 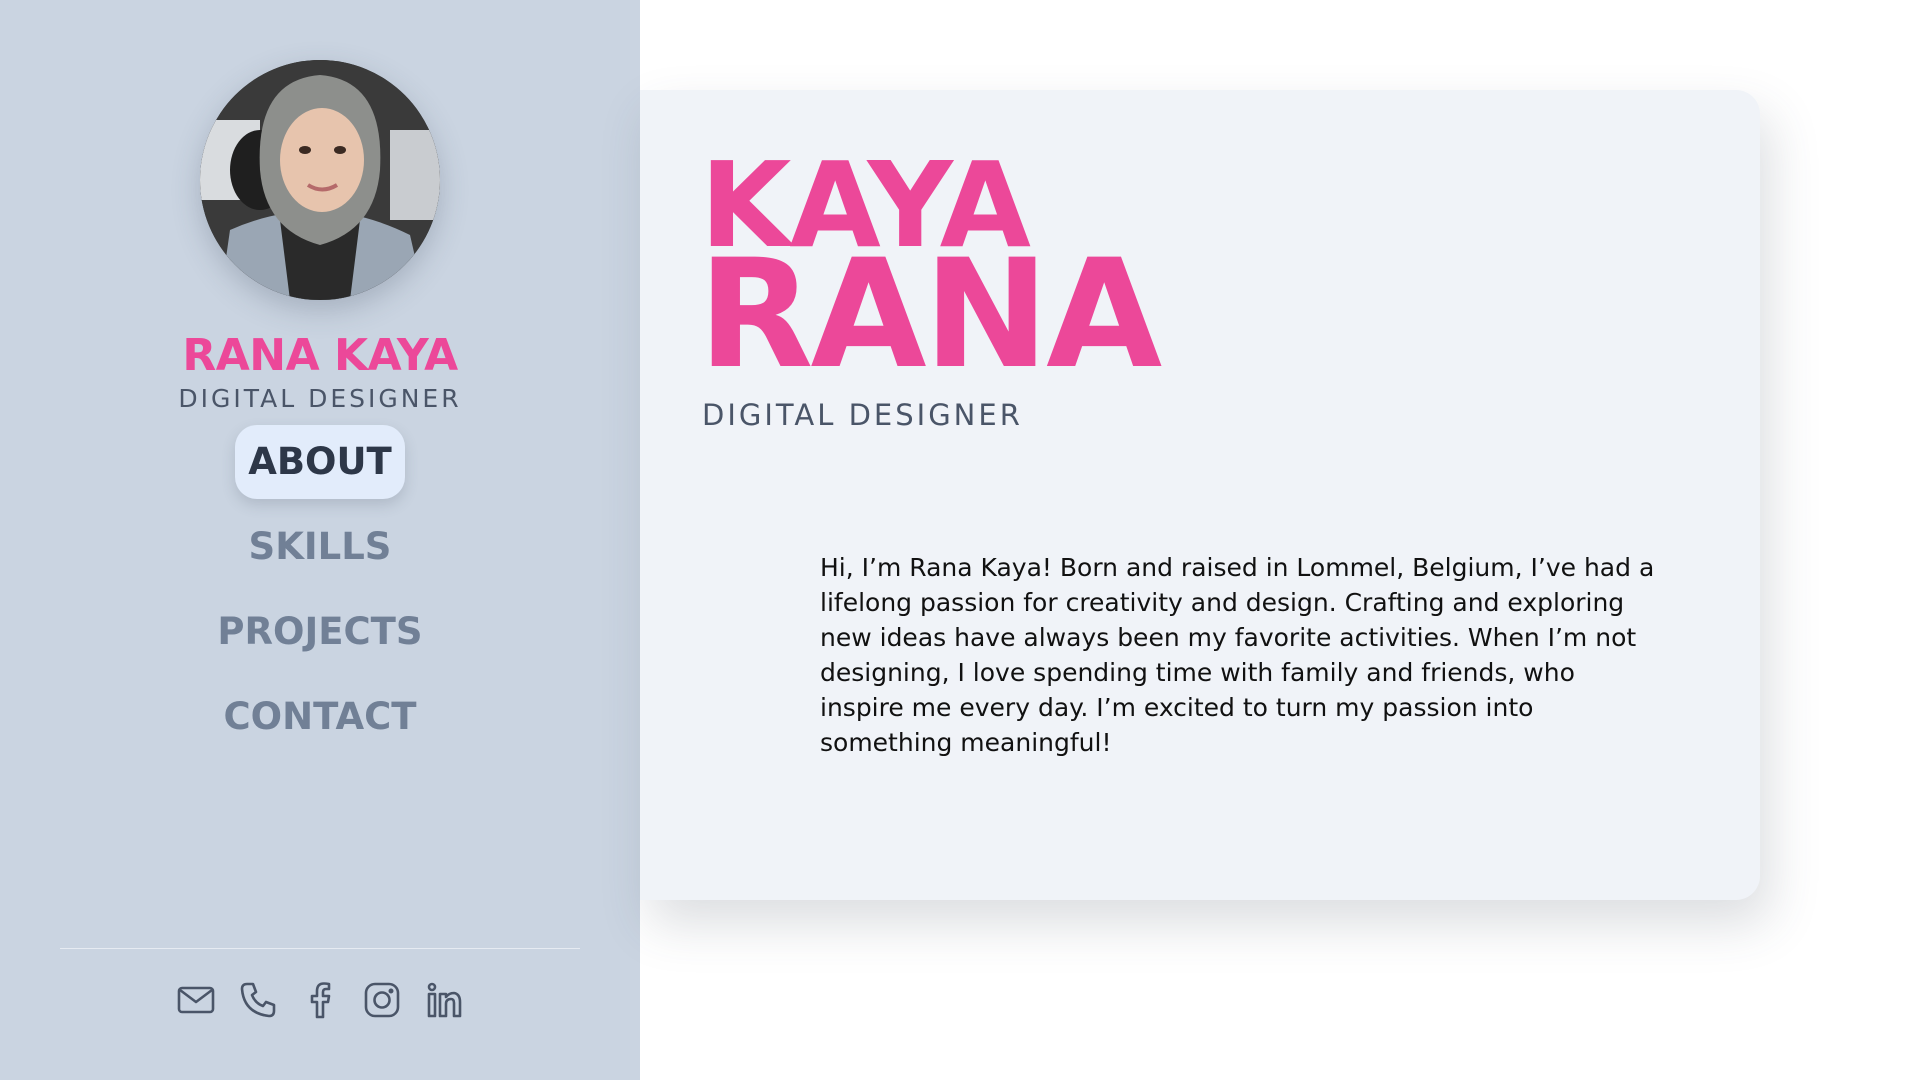 I want to click on main-nav: ABOUT SKILLS PROJECTS CONTACT, so click(x=320, y=589).